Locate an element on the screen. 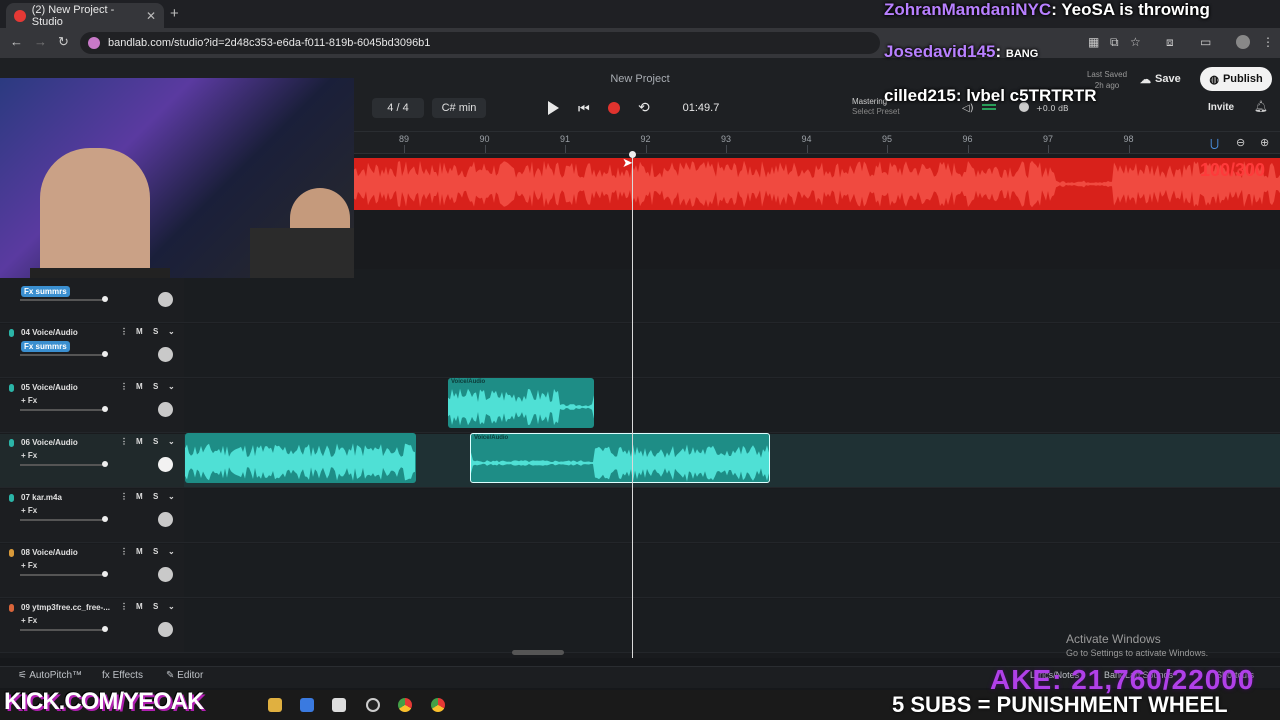 This screenshot has width=1280, height=720. horizontal-scrollbar is located at coordinates (538, 652).